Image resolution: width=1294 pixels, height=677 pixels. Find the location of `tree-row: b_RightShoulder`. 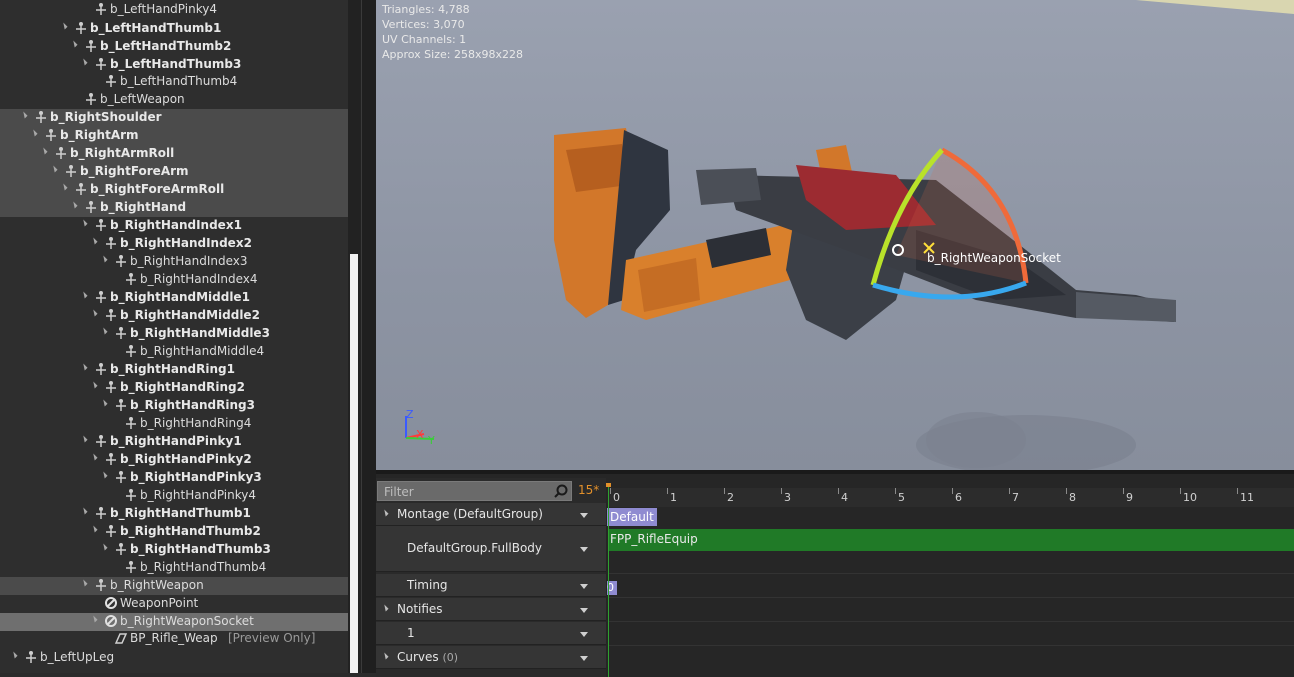

tree-row: b_RightShoulder is located at coordinates (174, 118).